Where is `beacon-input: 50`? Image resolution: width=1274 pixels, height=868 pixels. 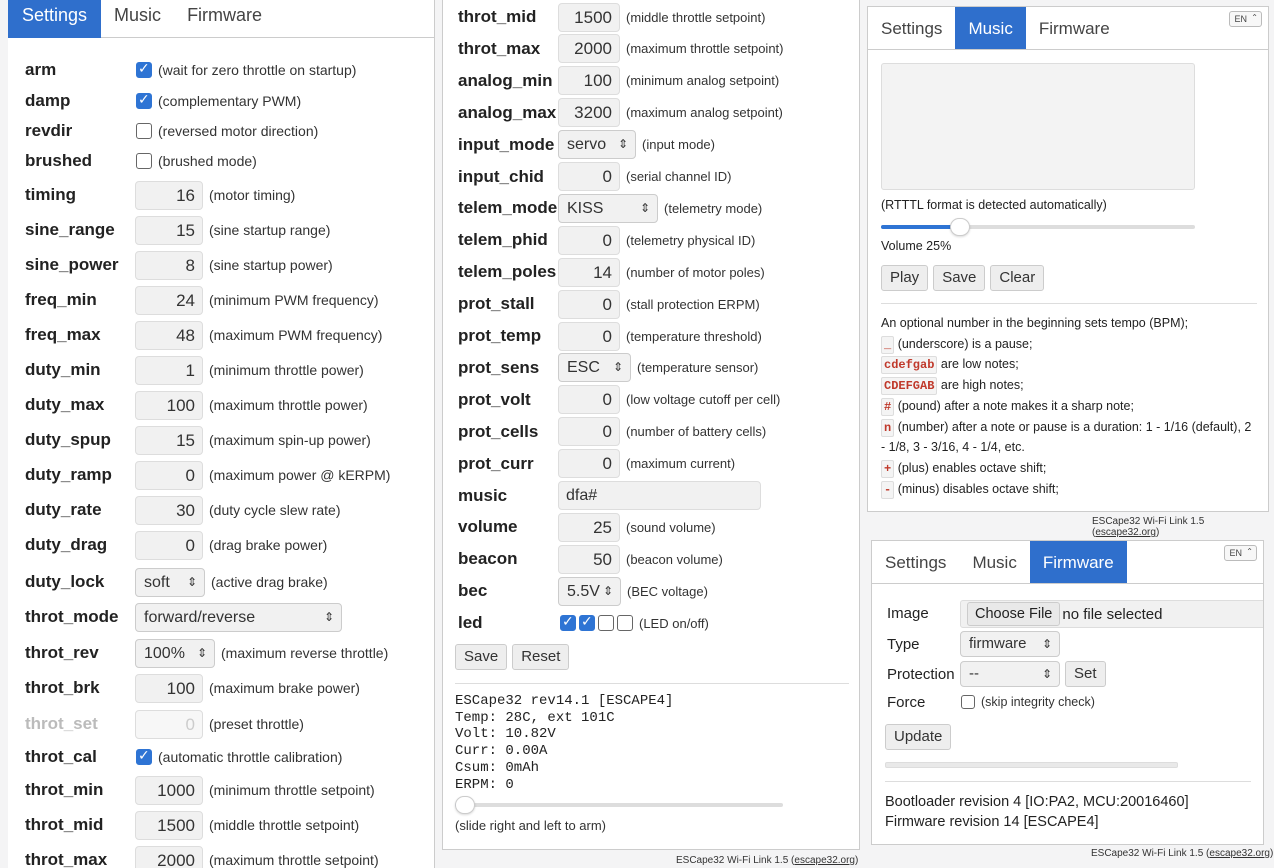 beacon-input: 50 is located at coordinates (589, 559).